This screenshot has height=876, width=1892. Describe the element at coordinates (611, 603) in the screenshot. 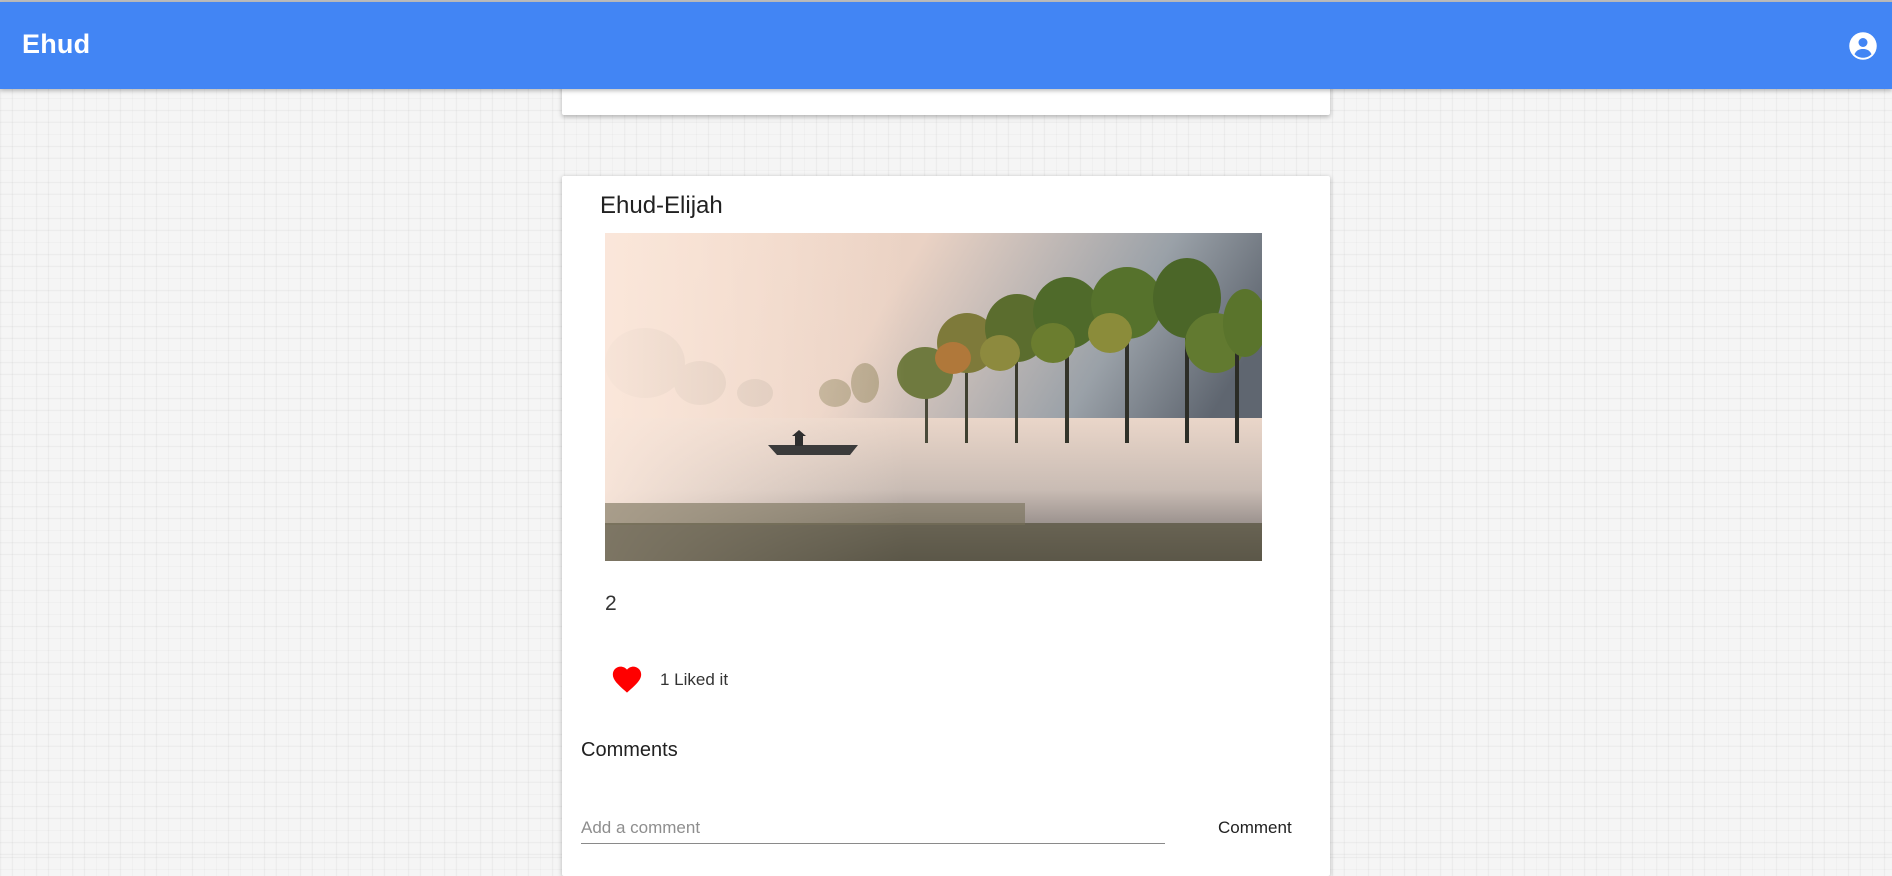

I see `post-caption: 2` at that location.